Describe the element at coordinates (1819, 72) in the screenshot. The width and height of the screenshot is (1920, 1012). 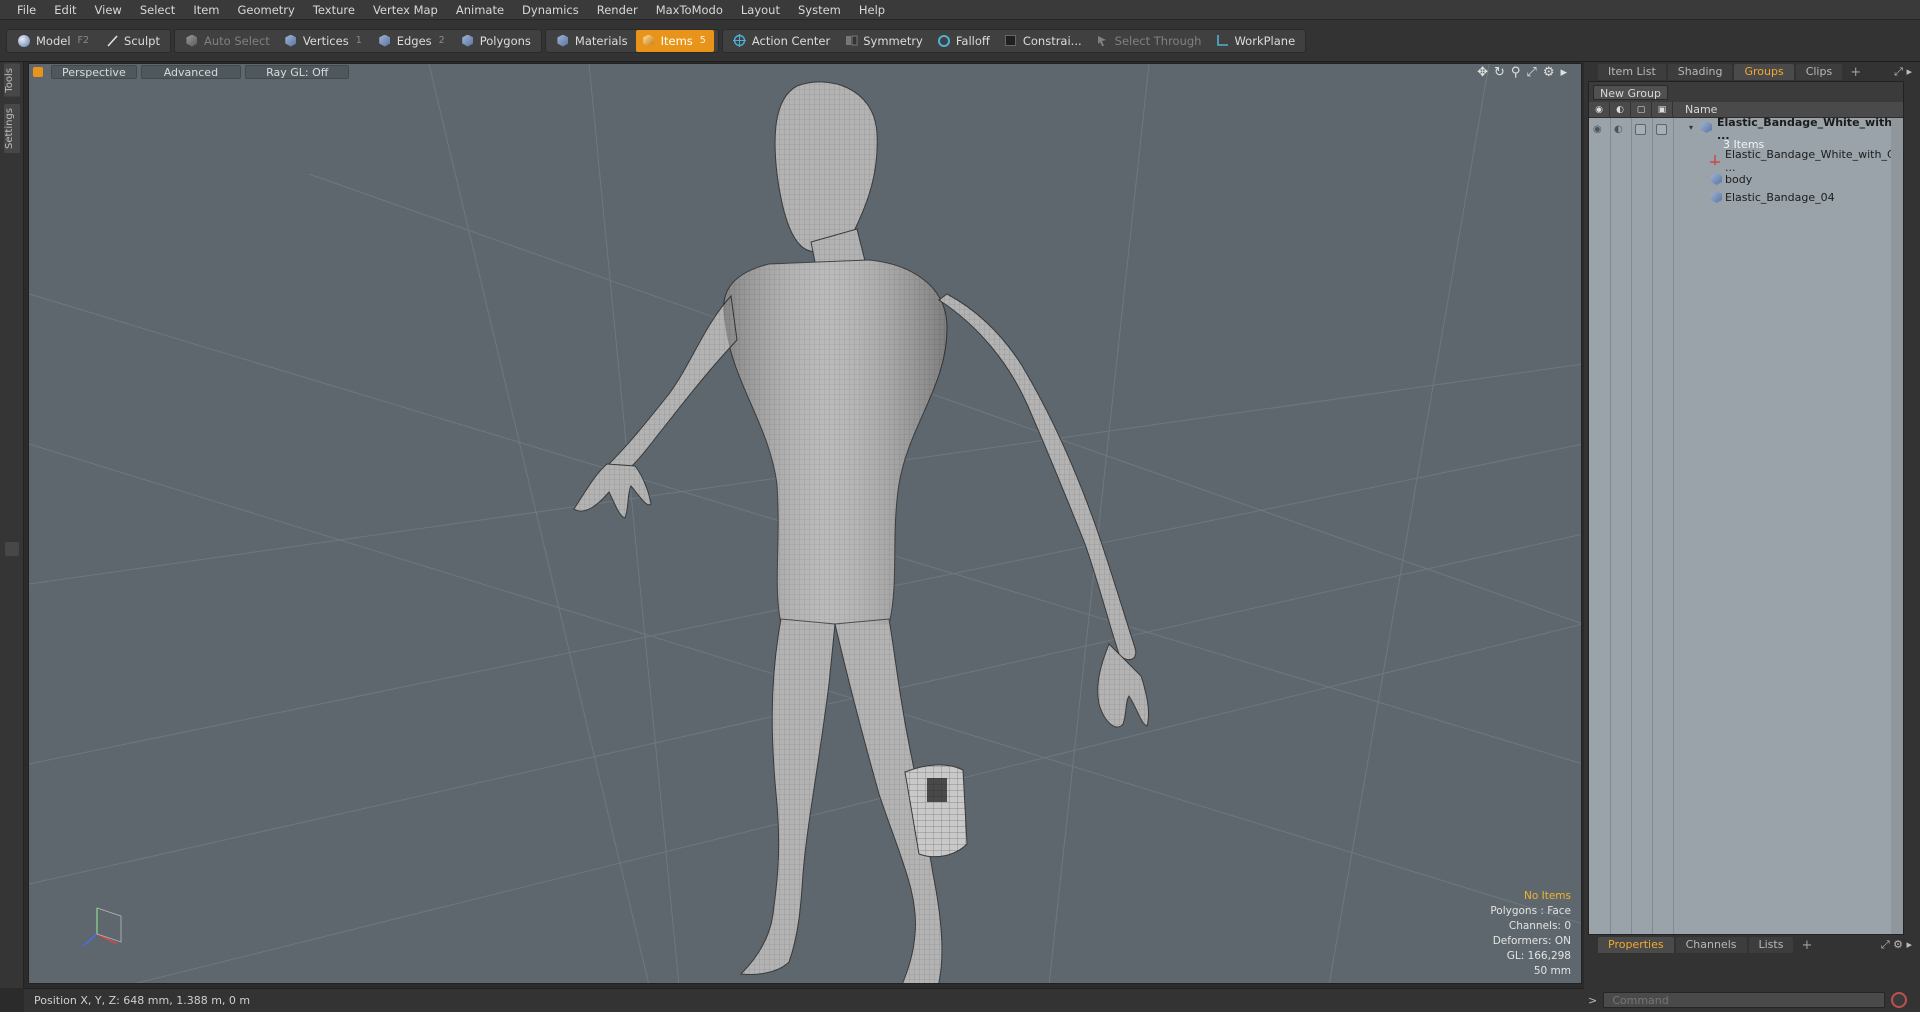
I see `tab-clips: Clips` at that location.